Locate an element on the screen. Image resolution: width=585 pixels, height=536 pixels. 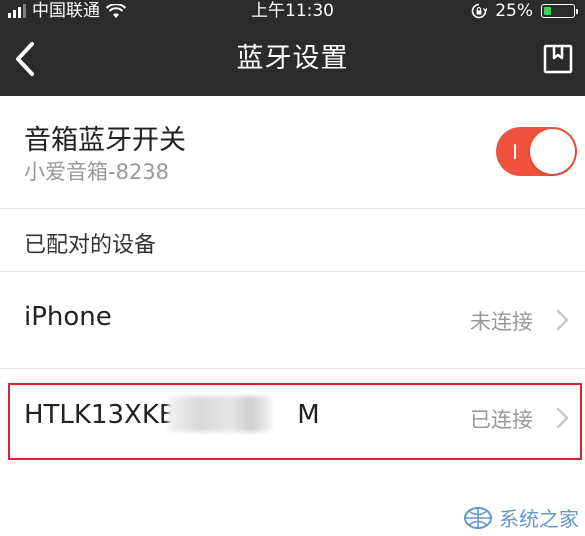
device-name-suffix: M is located at coordinates (308, 415).